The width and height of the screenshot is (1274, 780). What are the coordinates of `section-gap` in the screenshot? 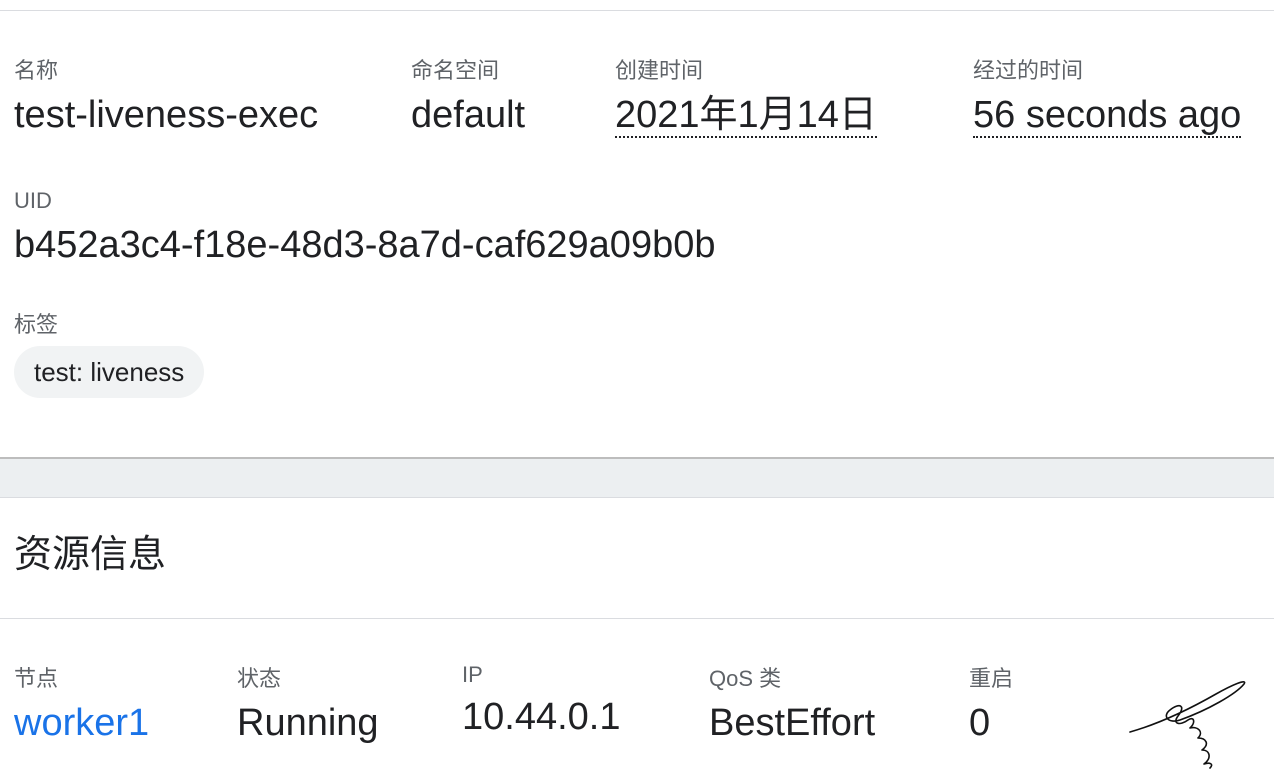 It's located at (637, 478).